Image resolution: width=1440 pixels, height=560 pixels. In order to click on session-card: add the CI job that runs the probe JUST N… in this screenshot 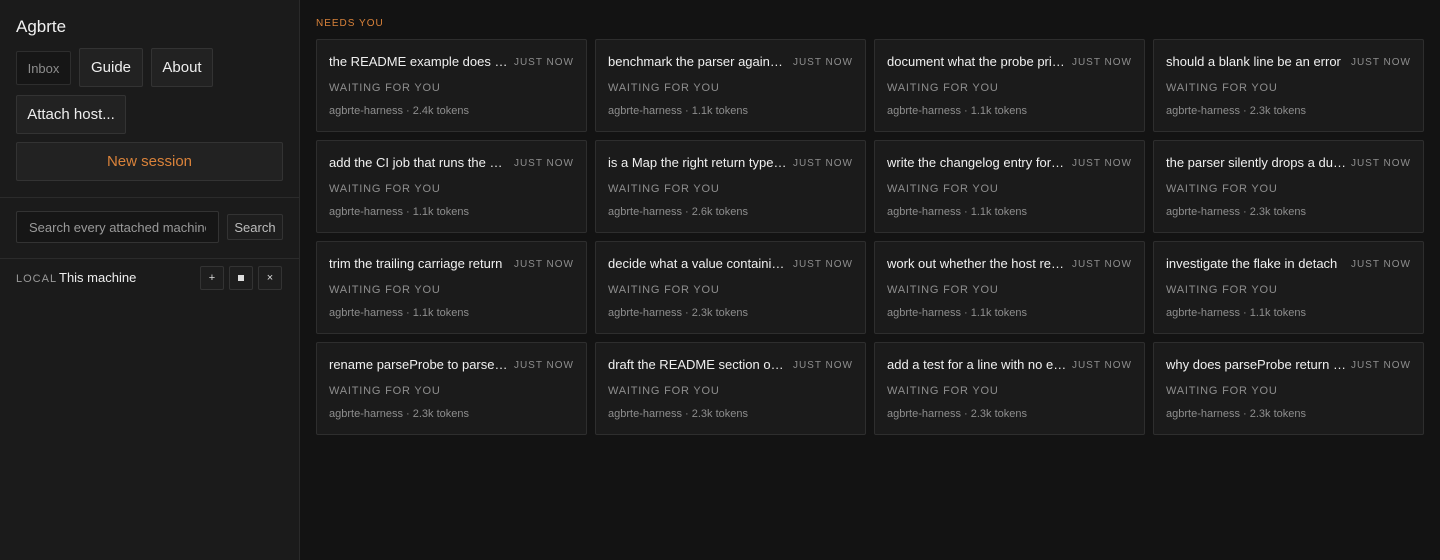, I will do `click(451, 186)`.